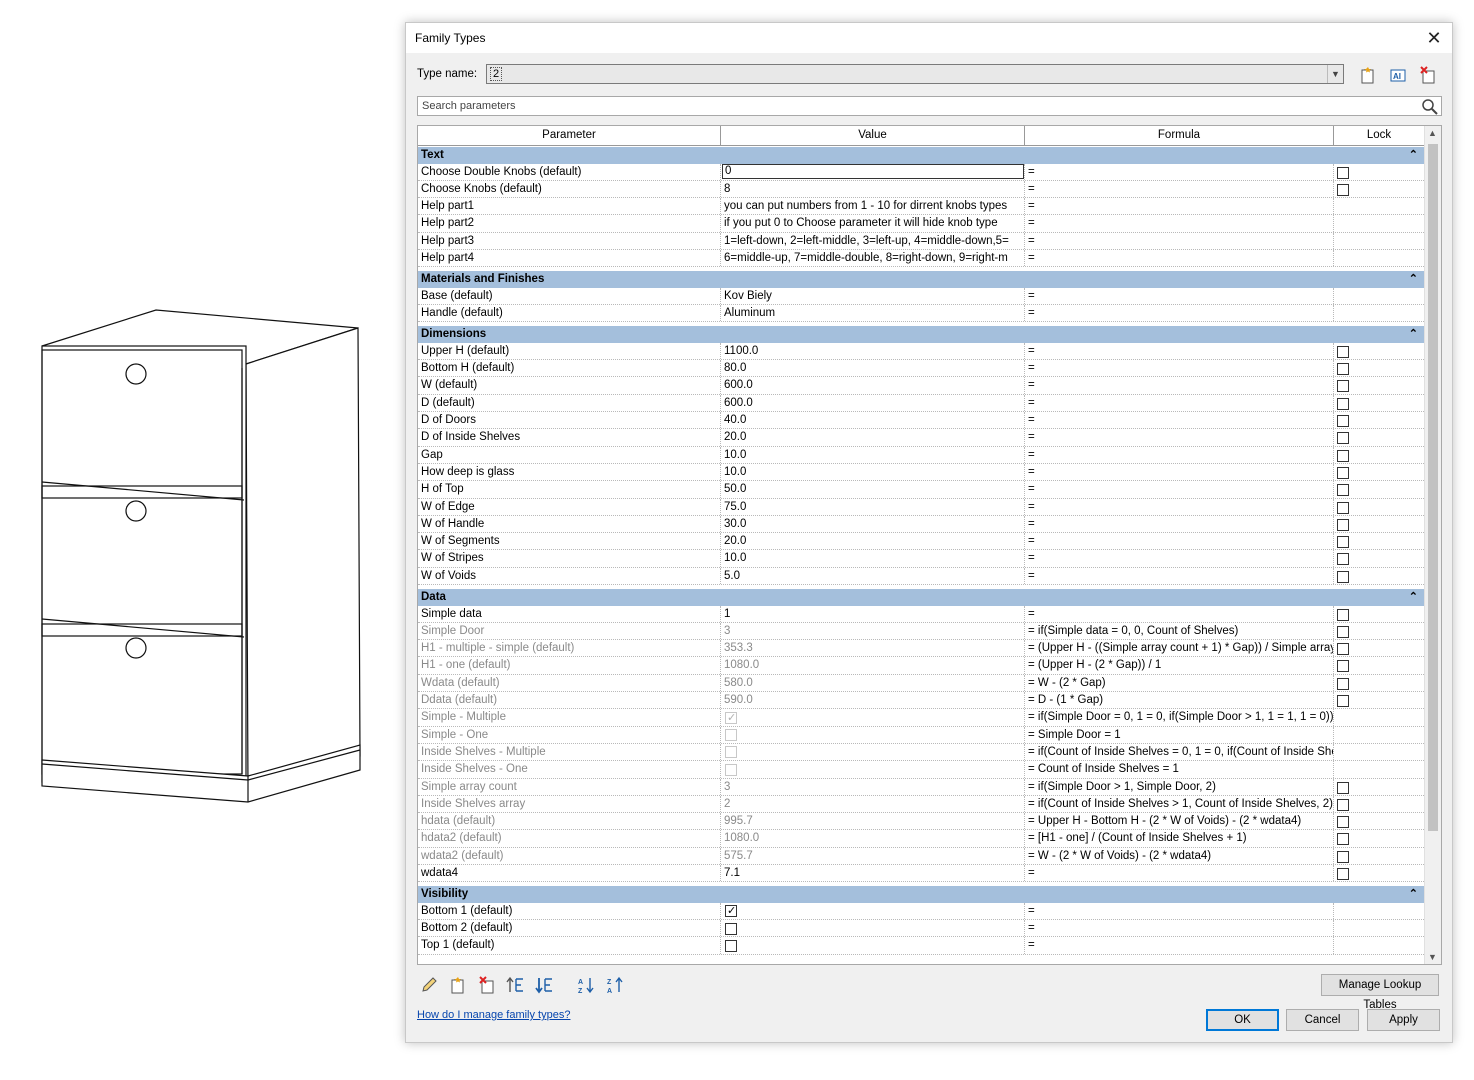 This screenshot has width=1474, height=1080. What do you see at coordinates (429, 985) in the screenshot?
I see `pencil-icon` at bounding box center [429, 985].